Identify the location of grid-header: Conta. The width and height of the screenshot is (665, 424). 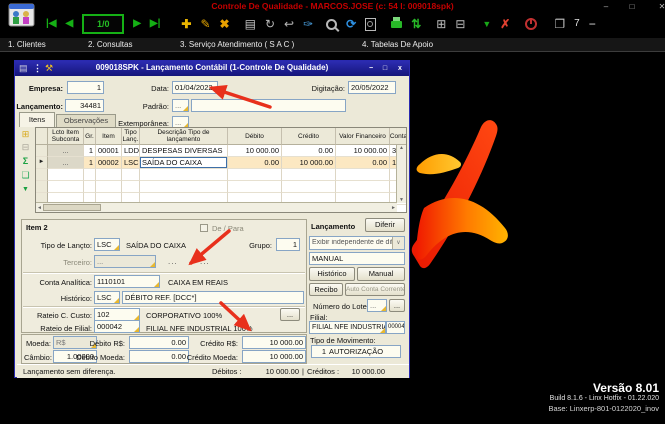
(398, 136).